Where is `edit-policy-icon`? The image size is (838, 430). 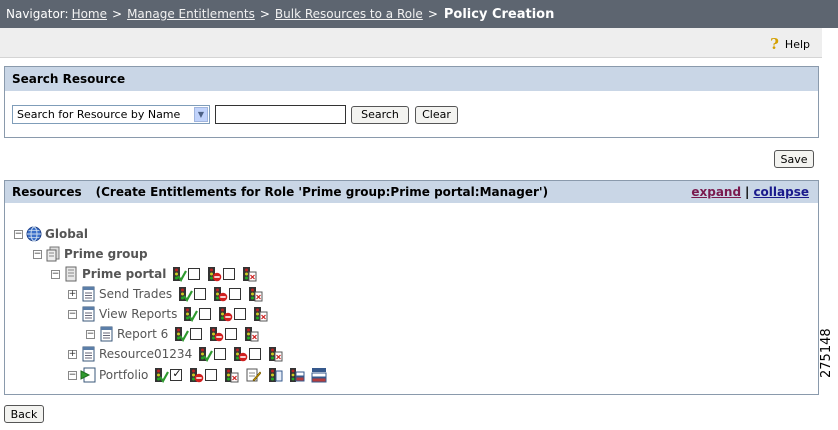 edit-policy-icon is located at coordinates (253, 375).